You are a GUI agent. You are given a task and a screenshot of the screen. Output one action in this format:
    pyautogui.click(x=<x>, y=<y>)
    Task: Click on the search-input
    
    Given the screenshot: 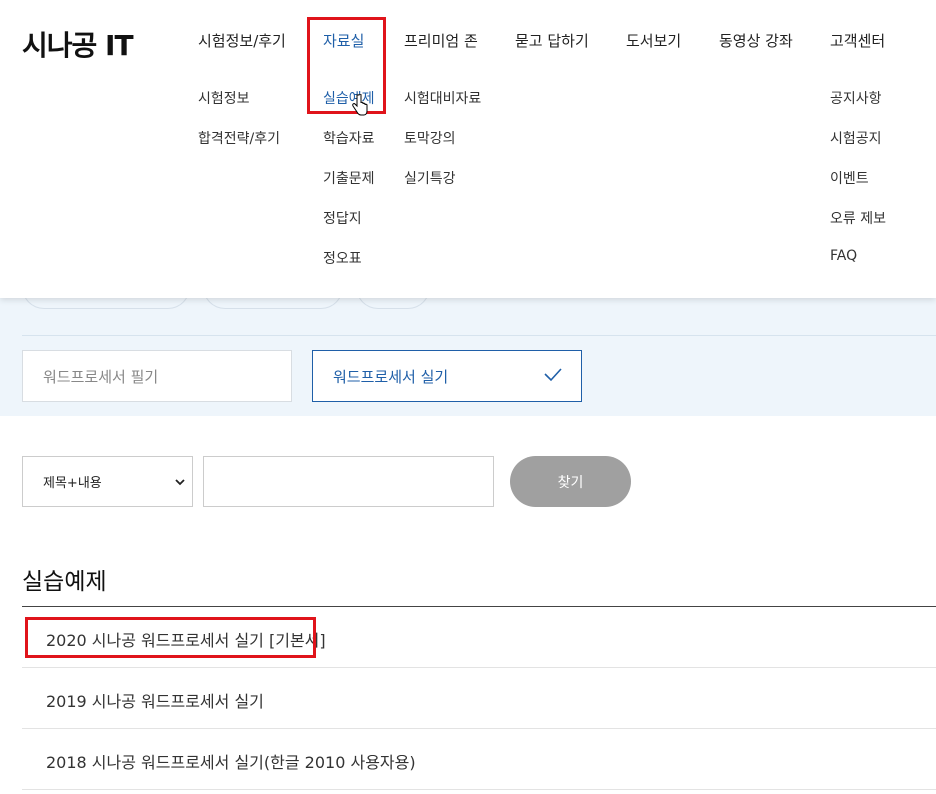 What is the action you would take?
    pyautogui.click(x=348, y=481)
    